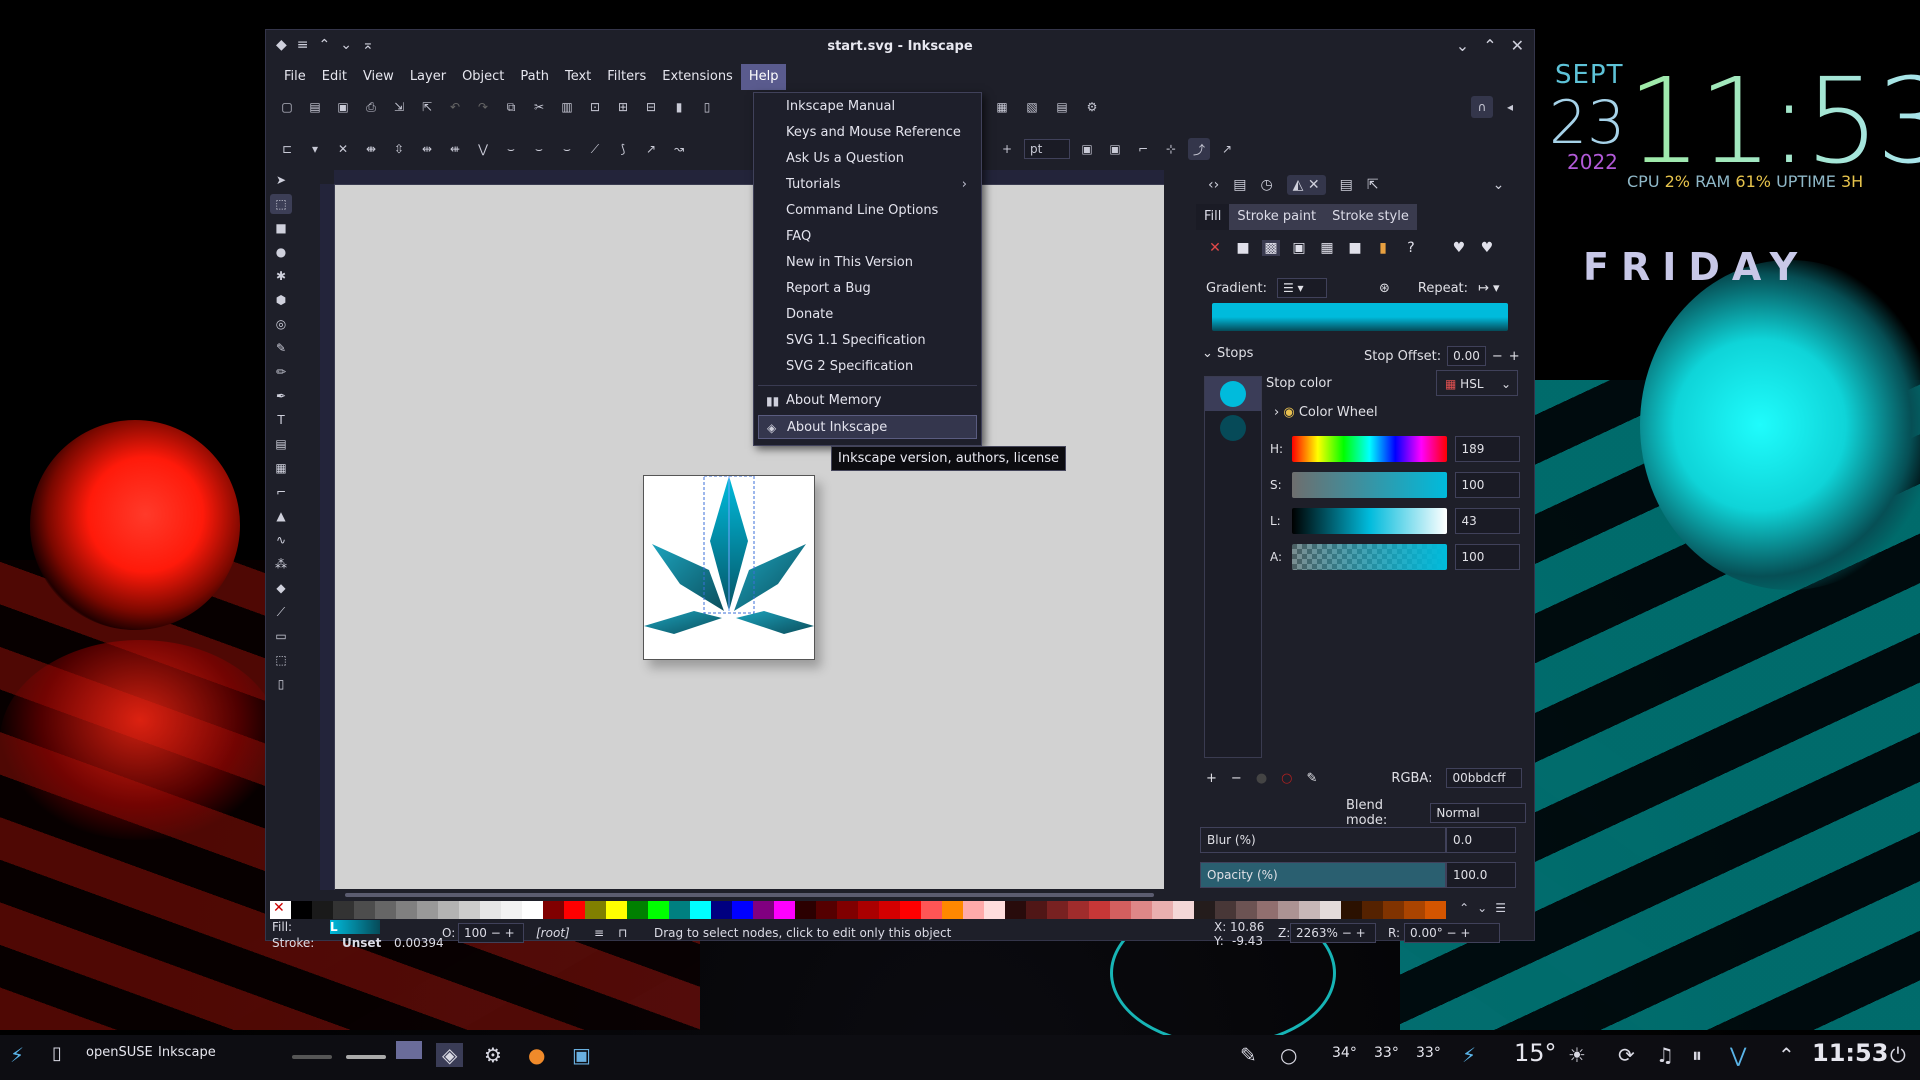  Describe the element at coordinates (626, 77) in the screenshot. I see `menu-filters: Filters` at that location.